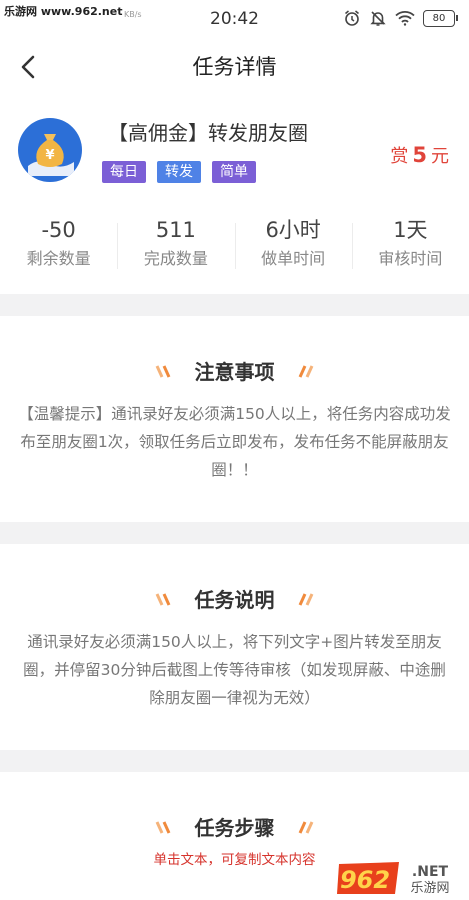 The width and height of the screenshot is (469, 900). I want to click on steps-title: 任务步骤, so click(234, 828).